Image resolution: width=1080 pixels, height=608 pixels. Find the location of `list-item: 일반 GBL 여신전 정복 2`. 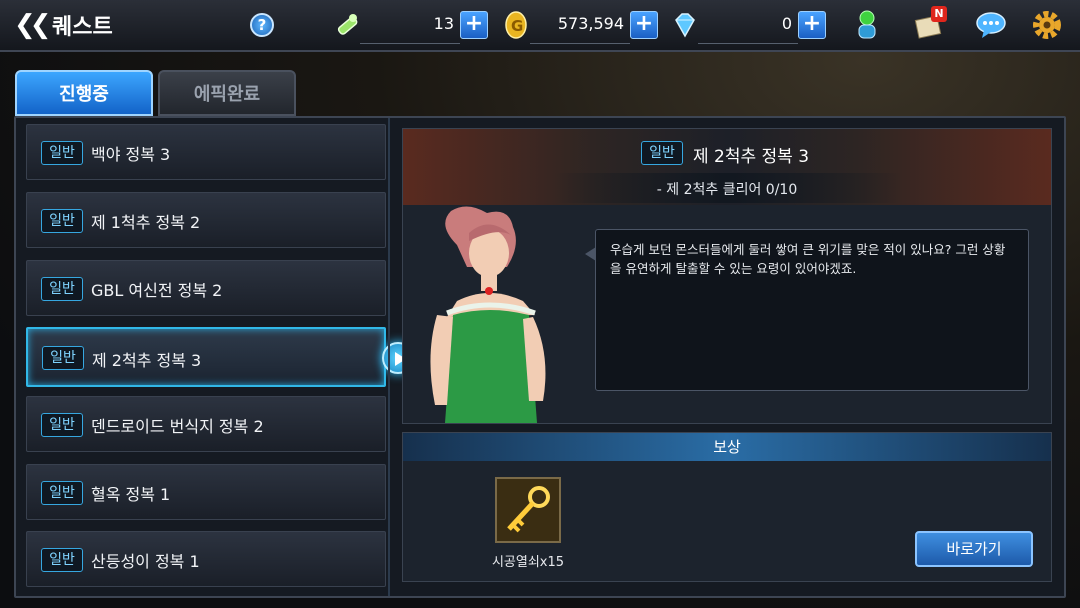

list-item: 일반 GBL 여신전 정복 2 is located at coordinates (206, 288).